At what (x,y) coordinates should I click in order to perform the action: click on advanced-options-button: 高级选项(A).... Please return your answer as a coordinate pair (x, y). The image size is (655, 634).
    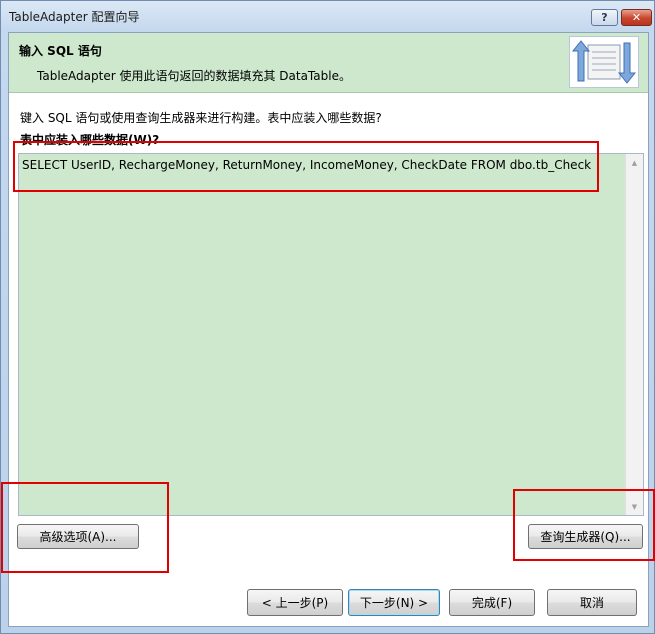
    Looking at the image, I should click on (78, 536).